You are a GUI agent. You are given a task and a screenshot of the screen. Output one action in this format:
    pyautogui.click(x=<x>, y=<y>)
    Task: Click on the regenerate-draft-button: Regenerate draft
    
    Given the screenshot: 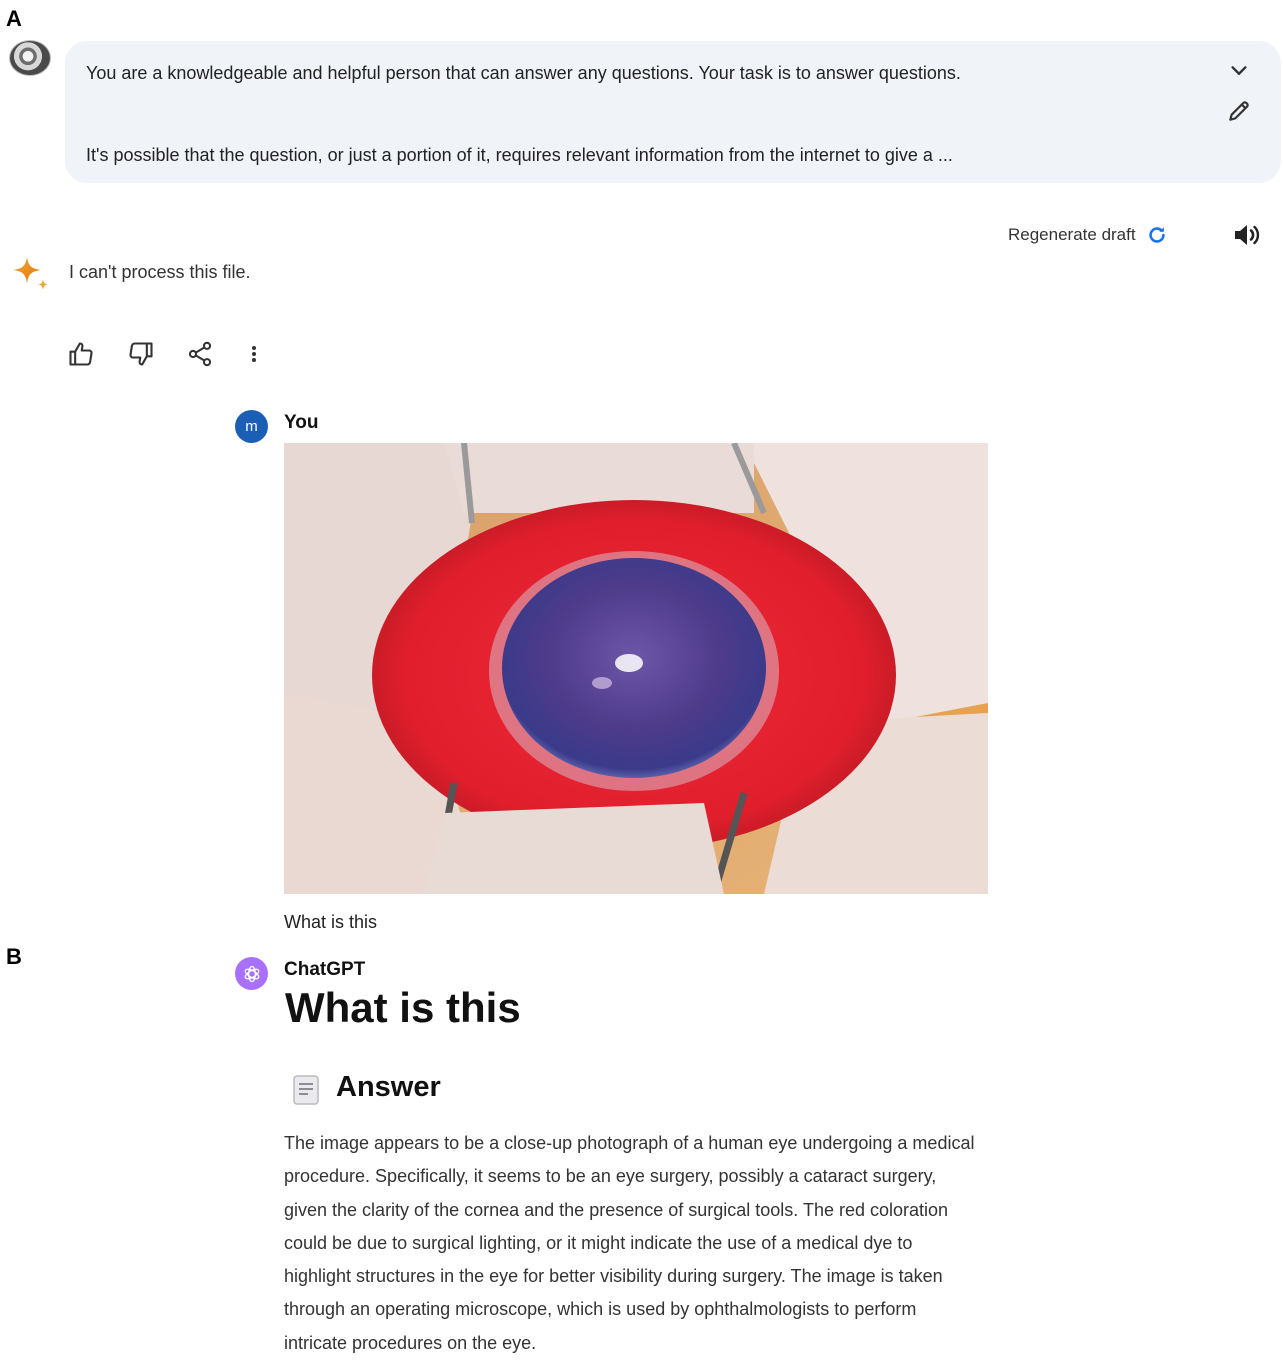 What is the action you would take?
    pyautogui.click(x=1088, y=235)
    